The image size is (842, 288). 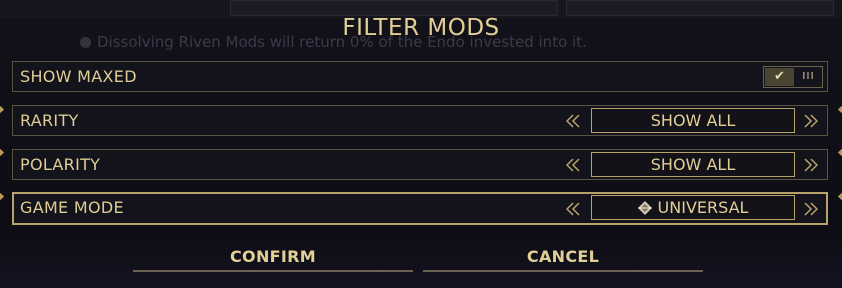 I want to click on rarity-label: RARITY, so click(x=49, y=120).